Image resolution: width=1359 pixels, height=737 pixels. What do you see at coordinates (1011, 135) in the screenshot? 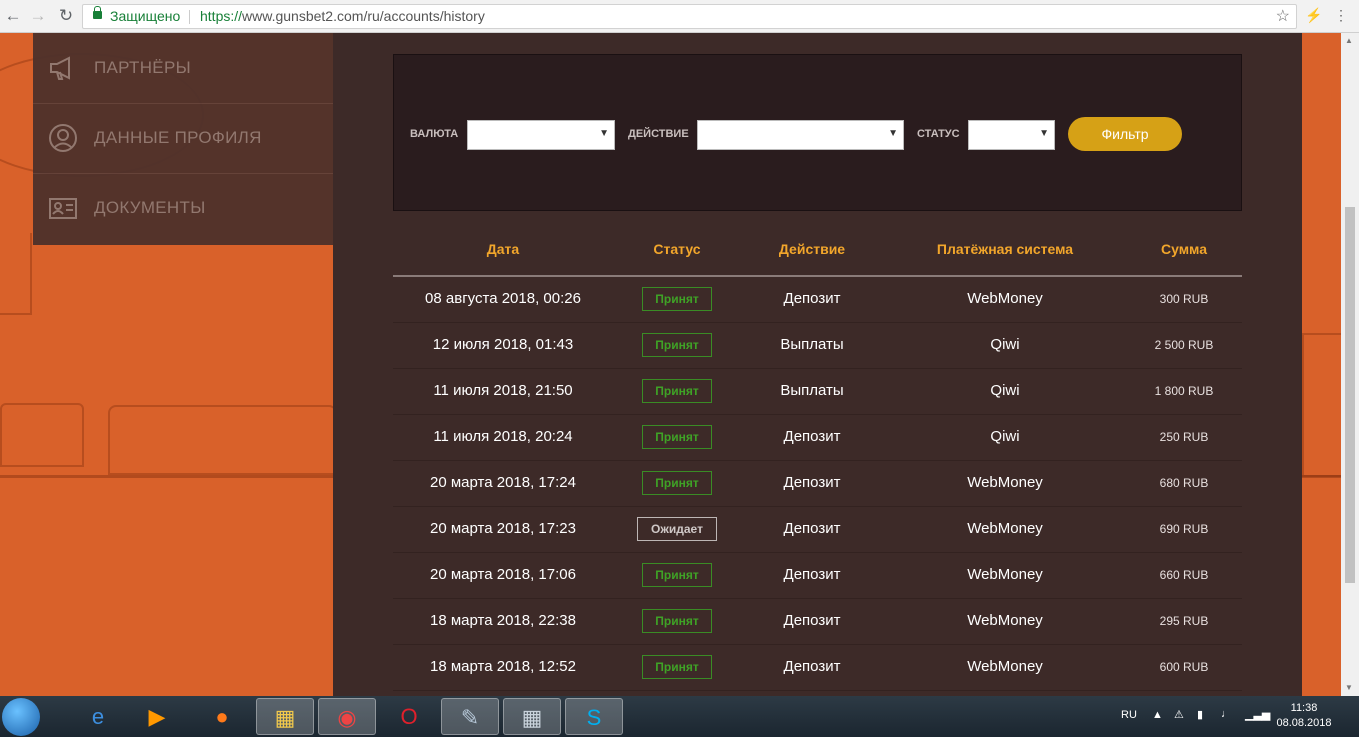
I see `status-select: ▼` at bounding box center [1011, 135].